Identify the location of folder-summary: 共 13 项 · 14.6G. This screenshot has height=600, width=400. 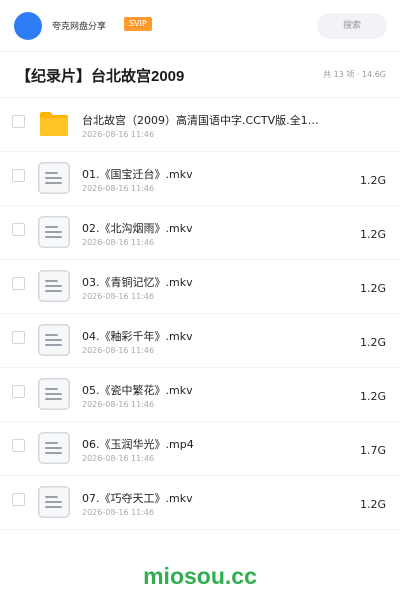
(354, 74).